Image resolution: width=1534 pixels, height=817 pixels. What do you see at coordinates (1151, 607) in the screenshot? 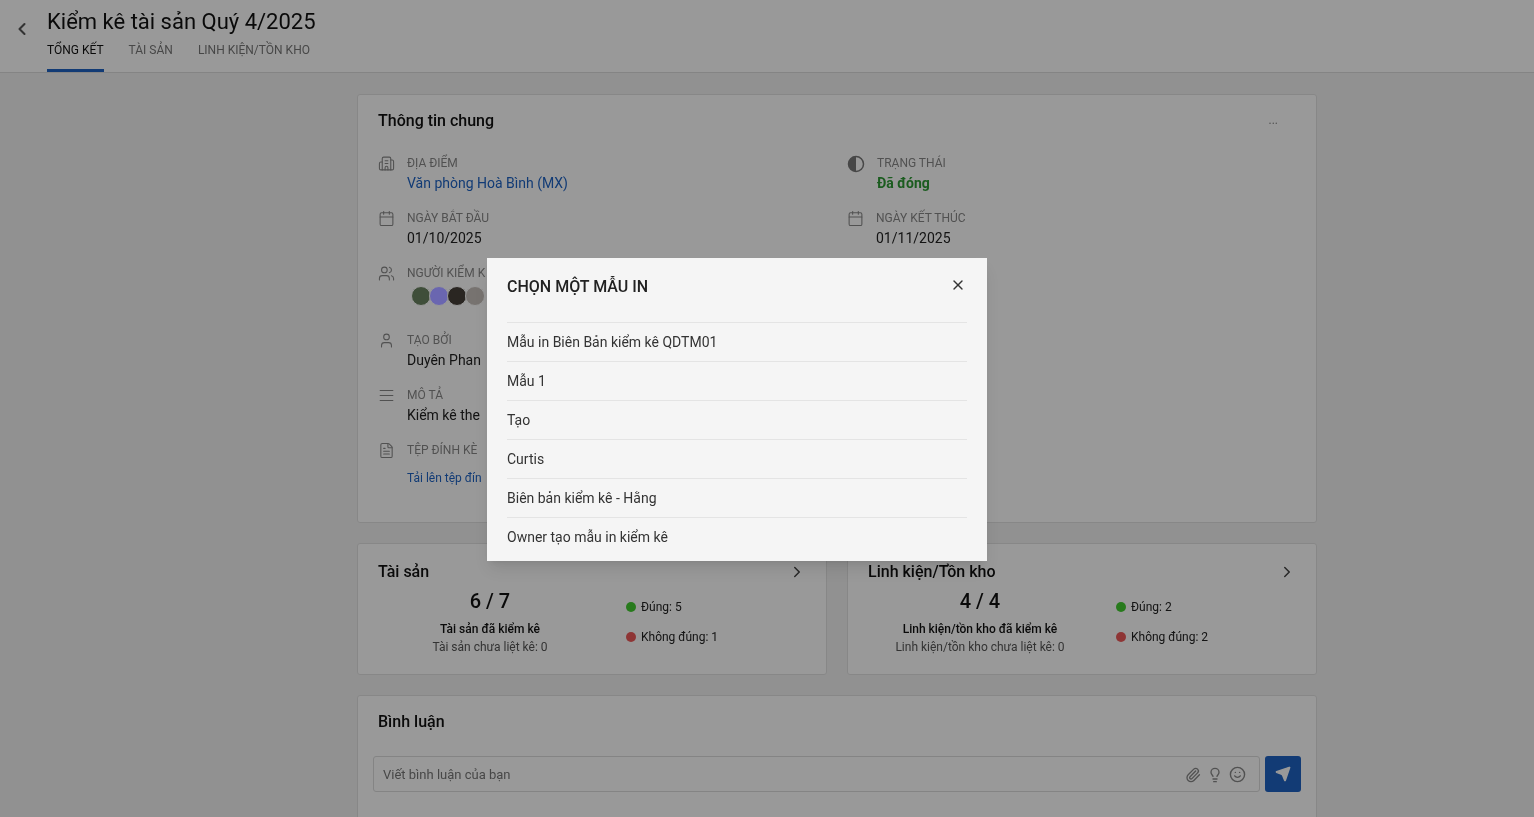
I see `legend-label: Đúng: 2` at bounding box center [1151, 607].